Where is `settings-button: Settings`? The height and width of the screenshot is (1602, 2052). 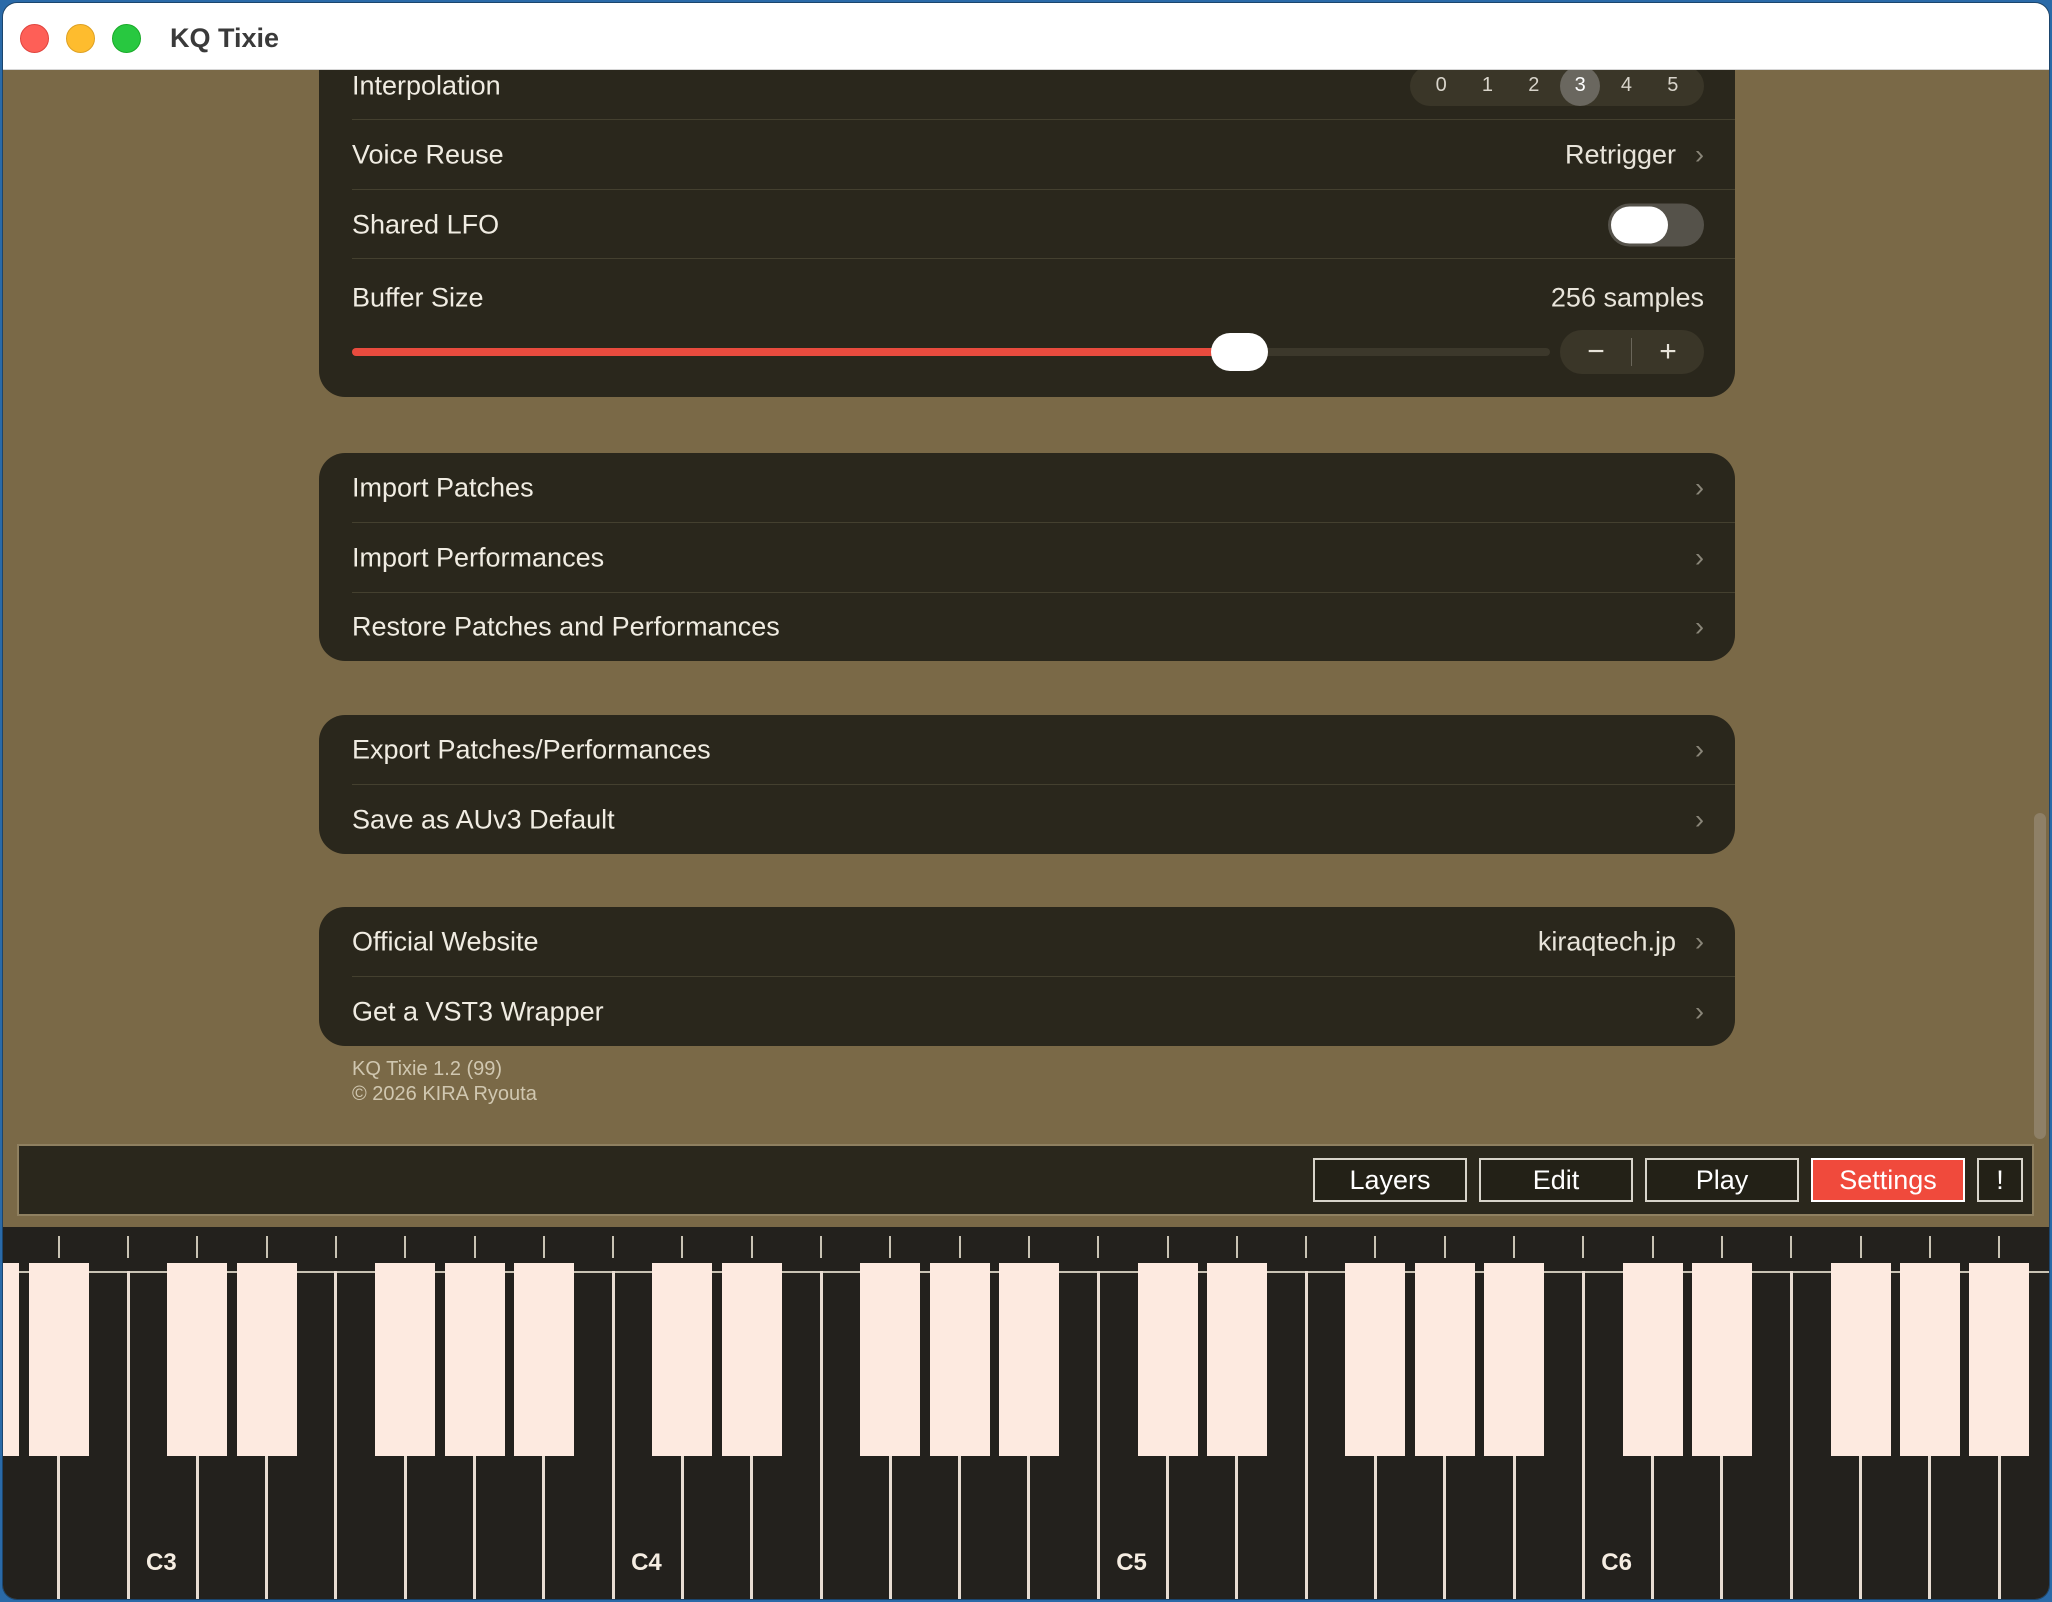 settings-button: Settings is located at coordinates (1888, 1180).